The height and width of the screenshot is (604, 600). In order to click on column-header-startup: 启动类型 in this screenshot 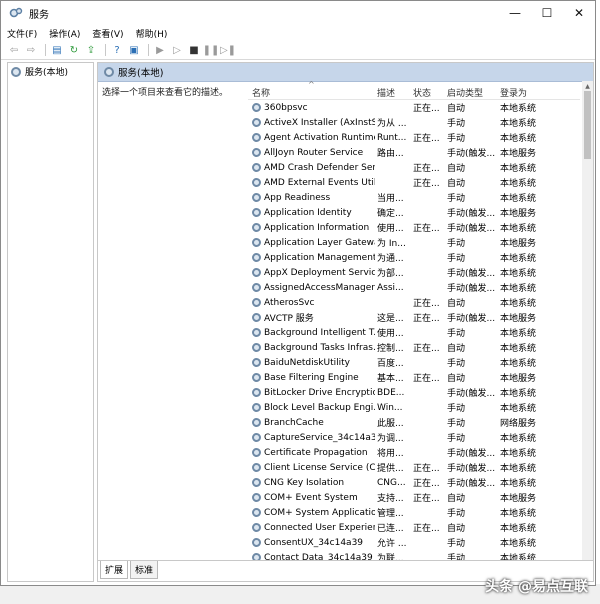, I will do `click(471, 92)`.